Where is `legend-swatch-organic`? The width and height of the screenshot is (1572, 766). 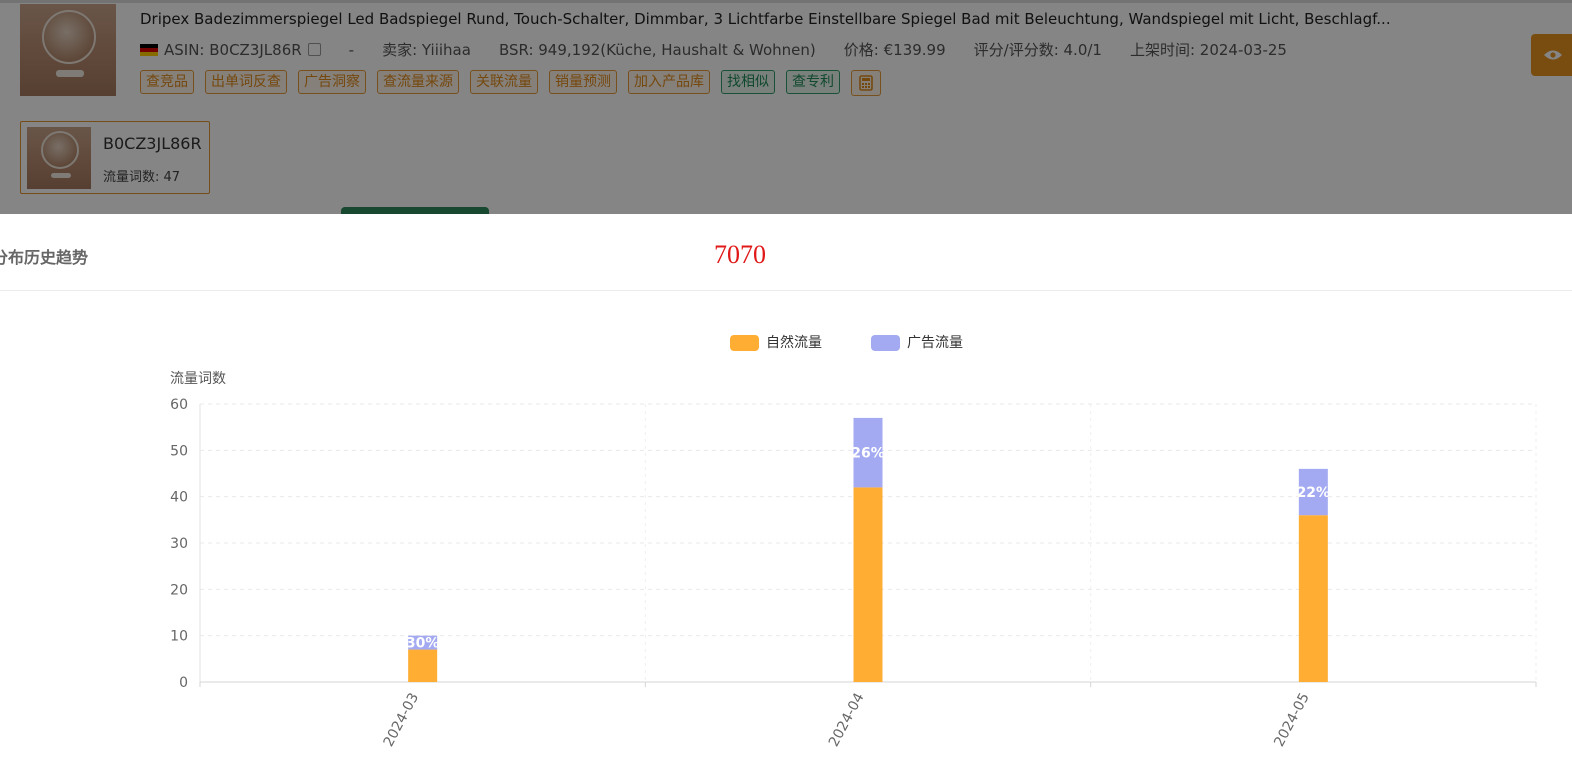 legend-swatch-organic is located at coordinates (744, 343).